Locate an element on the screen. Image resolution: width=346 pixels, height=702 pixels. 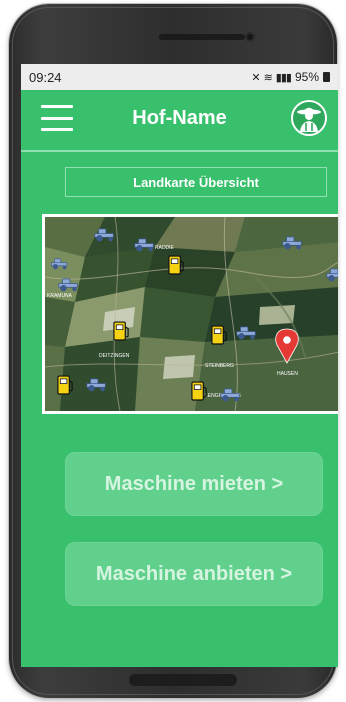
front-camera is located at coordinates (250, 37).